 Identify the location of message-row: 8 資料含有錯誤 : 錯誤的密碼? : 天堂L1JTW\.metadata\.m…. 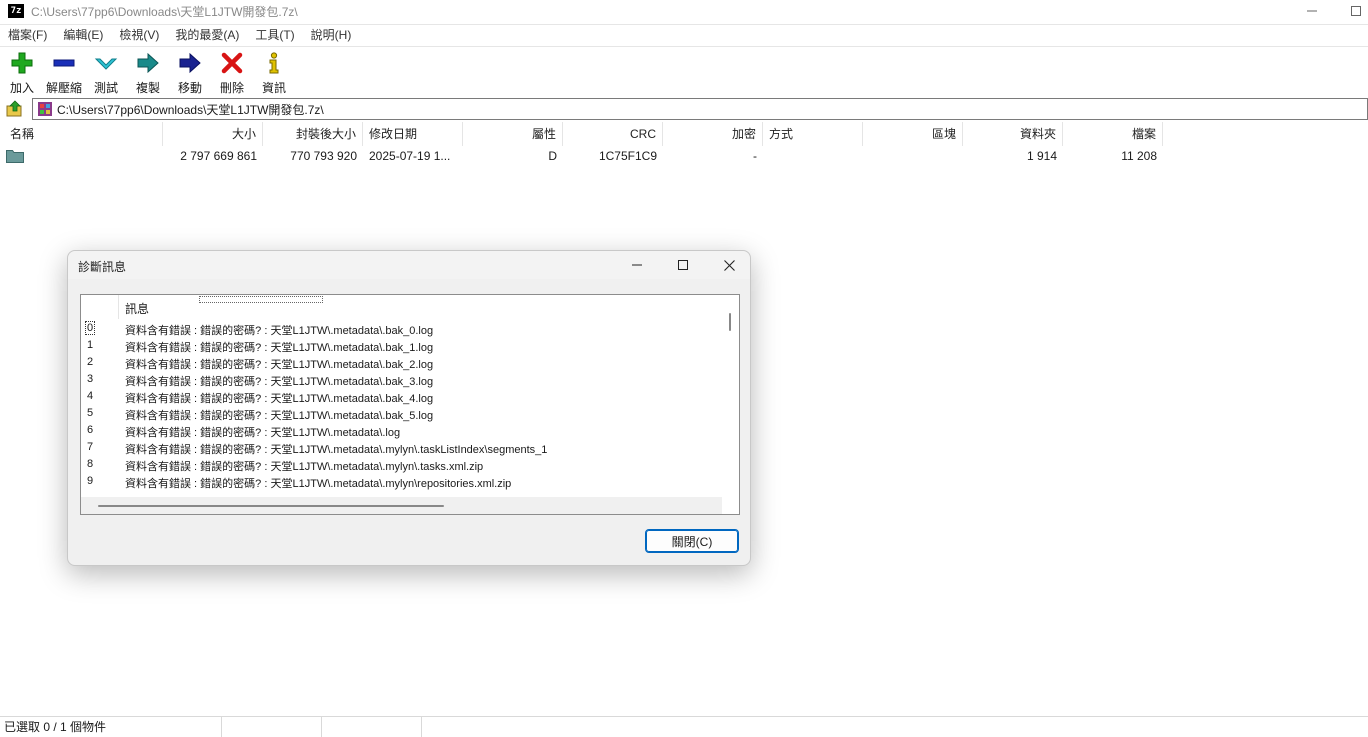
(401, 464).